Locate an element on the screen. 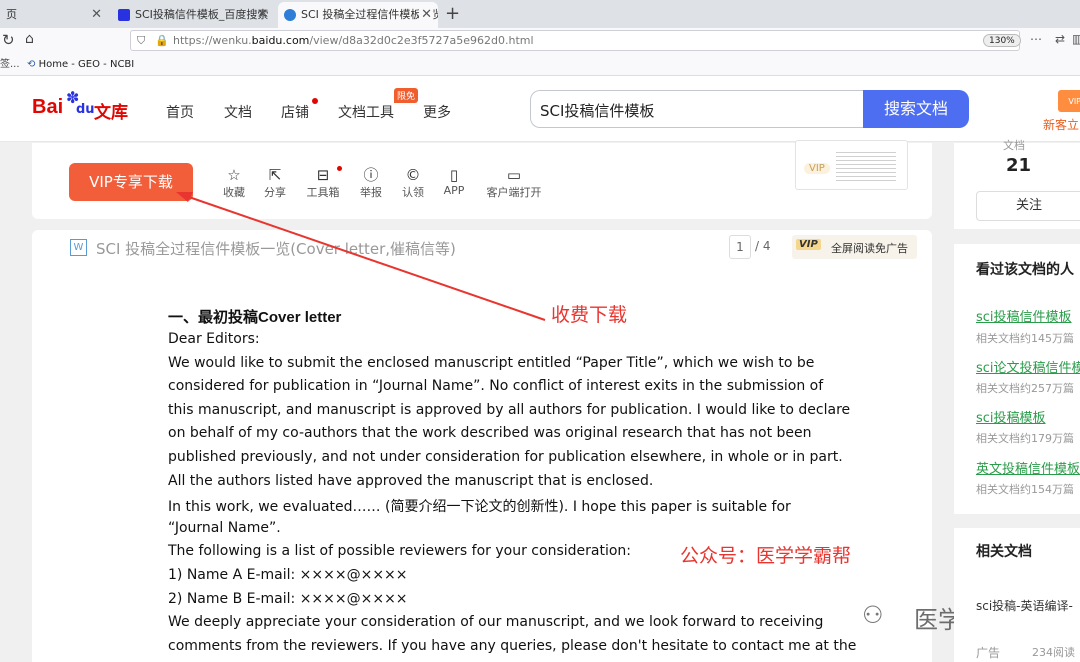 The image size is (1080, 662). related-doc-link: sci投稿模板 is located at coordinates (1011, 416).